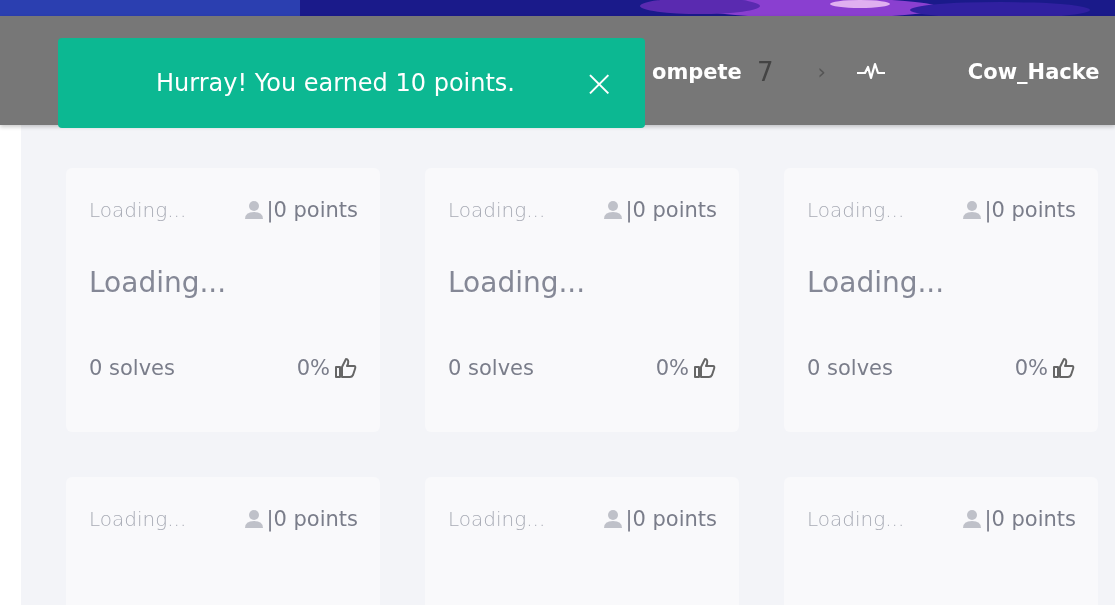  I want to click on username-link: Cow_Hacke, so click(1033, 71).